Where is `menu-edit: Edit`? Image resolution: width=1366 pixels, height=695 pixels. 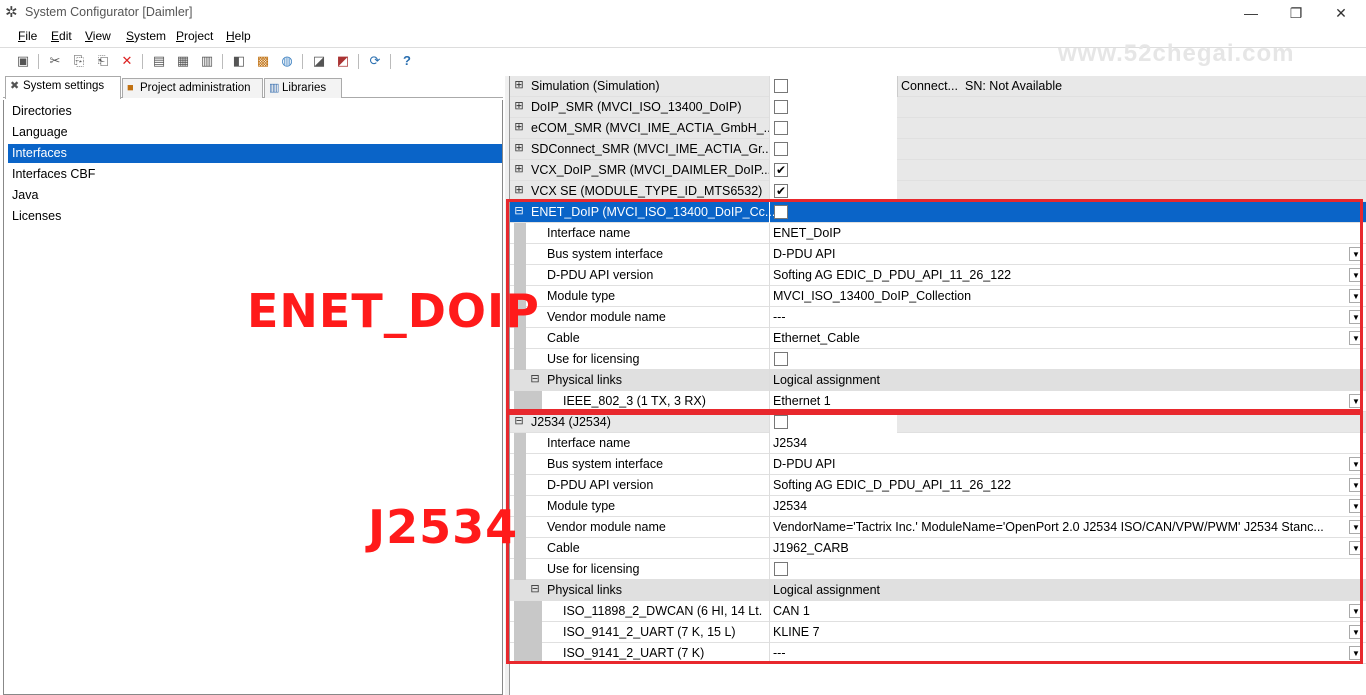
menu-edit: Edit is located at coordinates (61, 36).